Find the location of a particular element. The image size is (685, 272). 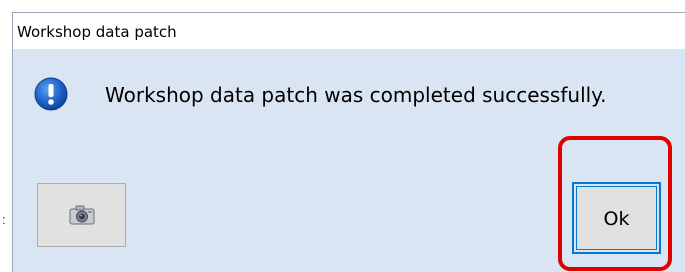

background-window-edge: : is located at coordinates (6, 136).